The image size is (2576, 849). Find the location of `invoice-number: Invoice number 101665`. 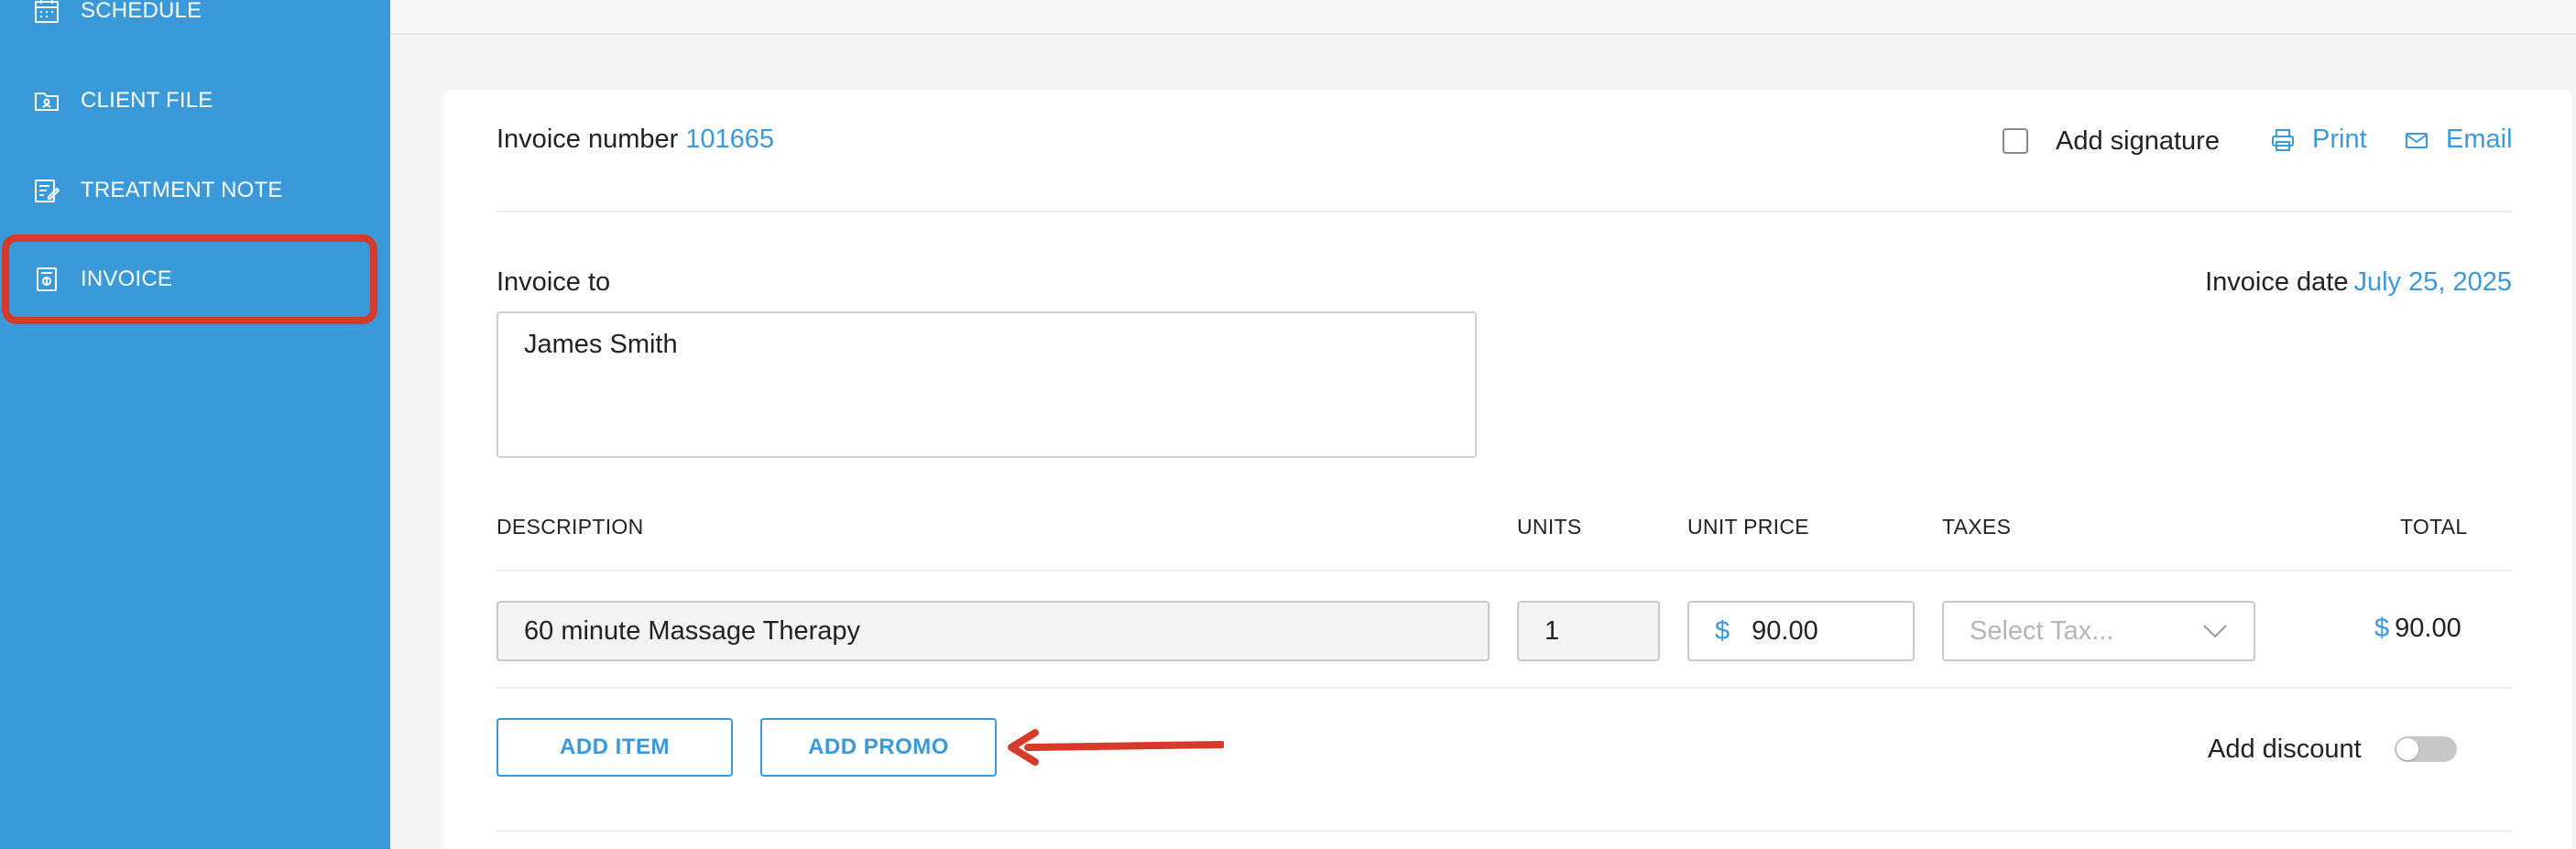

invoice-number: Invoice number 101665 is located at coordinates (636, 140).